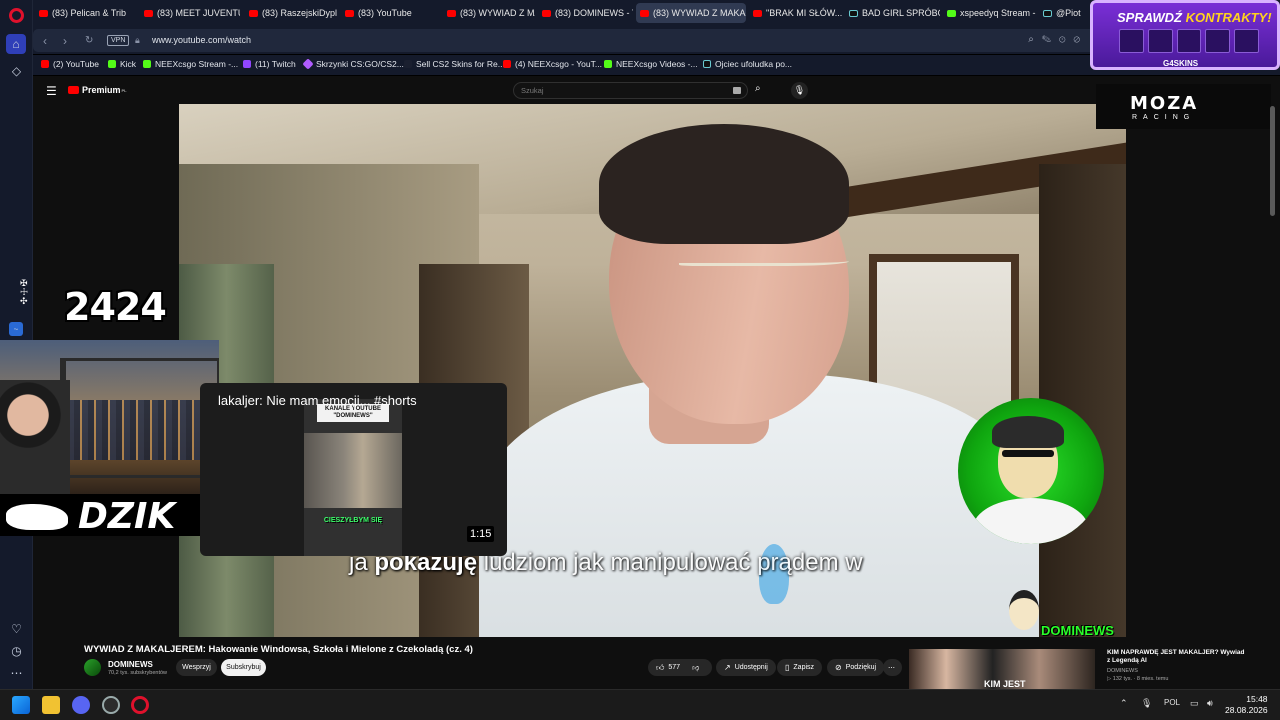  Describe the element at coordinates (594, 13) in the screenshot. I see `tab-label: (83) DOMINEWS - You` at that location.